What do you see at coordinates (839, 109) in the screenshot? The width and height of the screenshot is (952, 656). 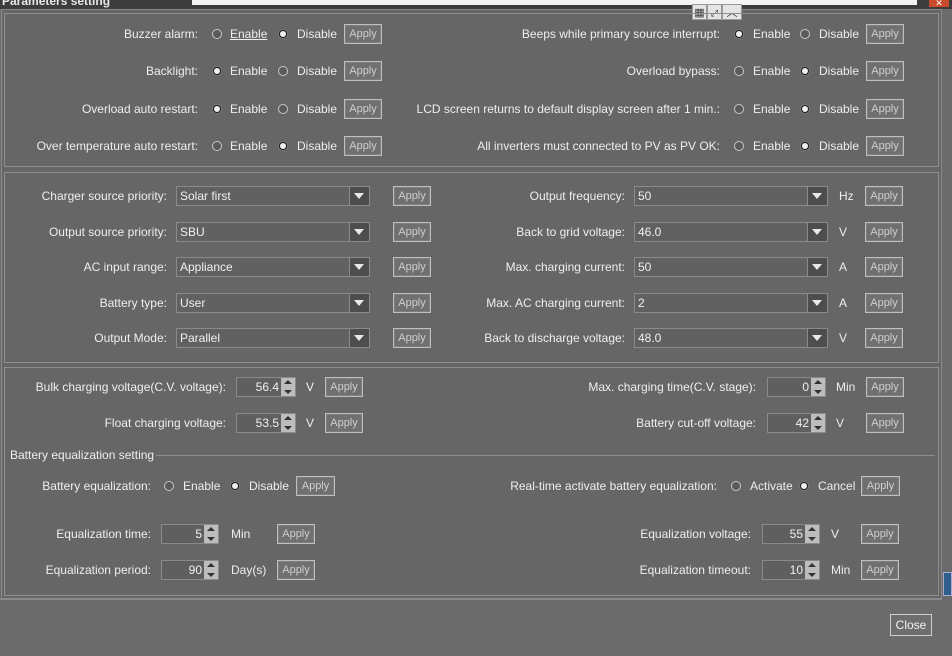 I see `lcd-return-disable-text: Disable` at bounding box center [839, 109].